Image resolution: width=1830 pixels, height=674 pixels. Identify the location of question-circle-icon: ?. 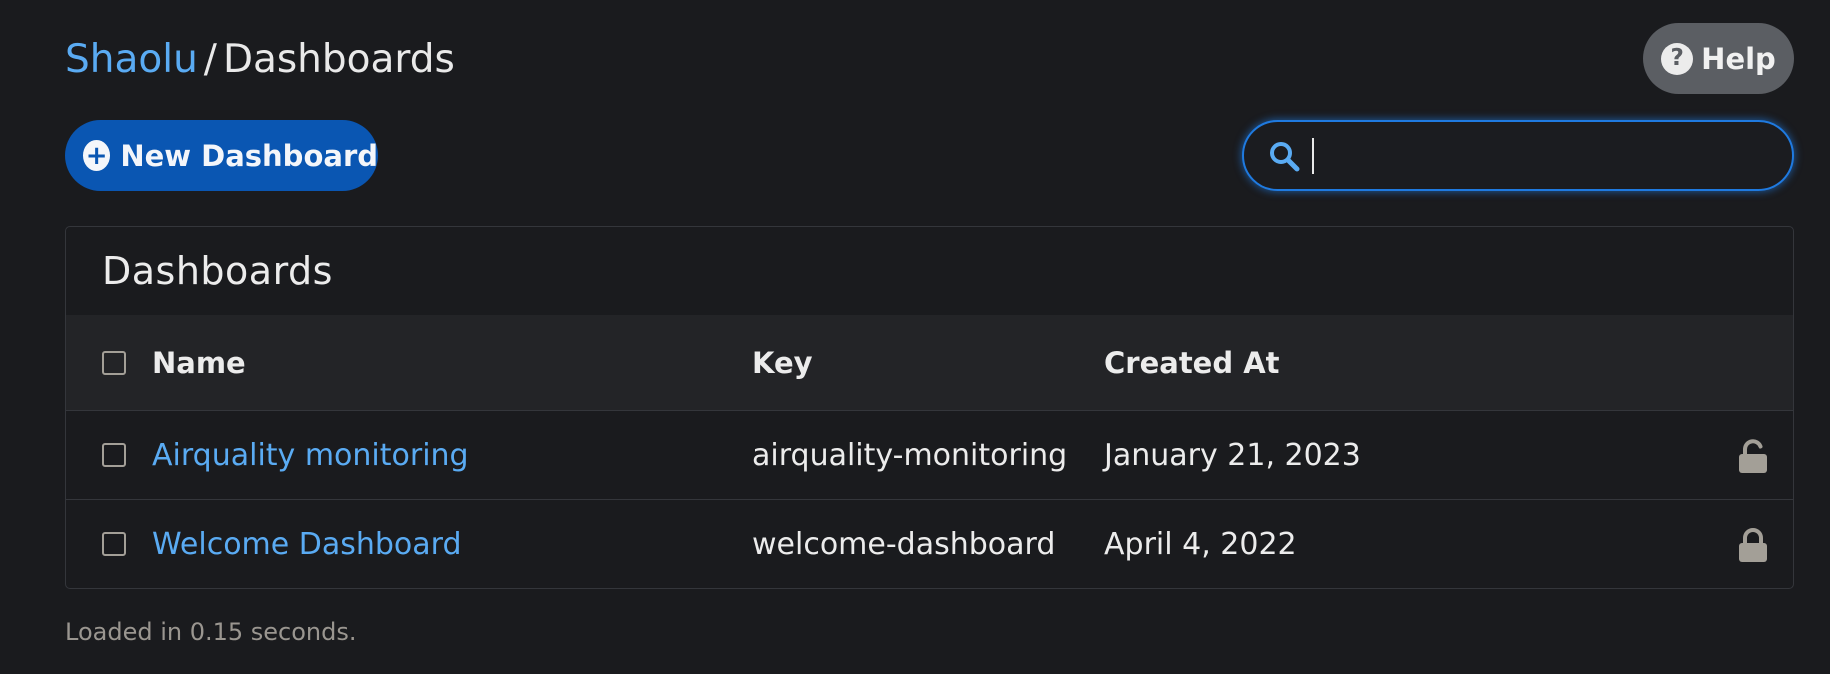
(1677, 58).